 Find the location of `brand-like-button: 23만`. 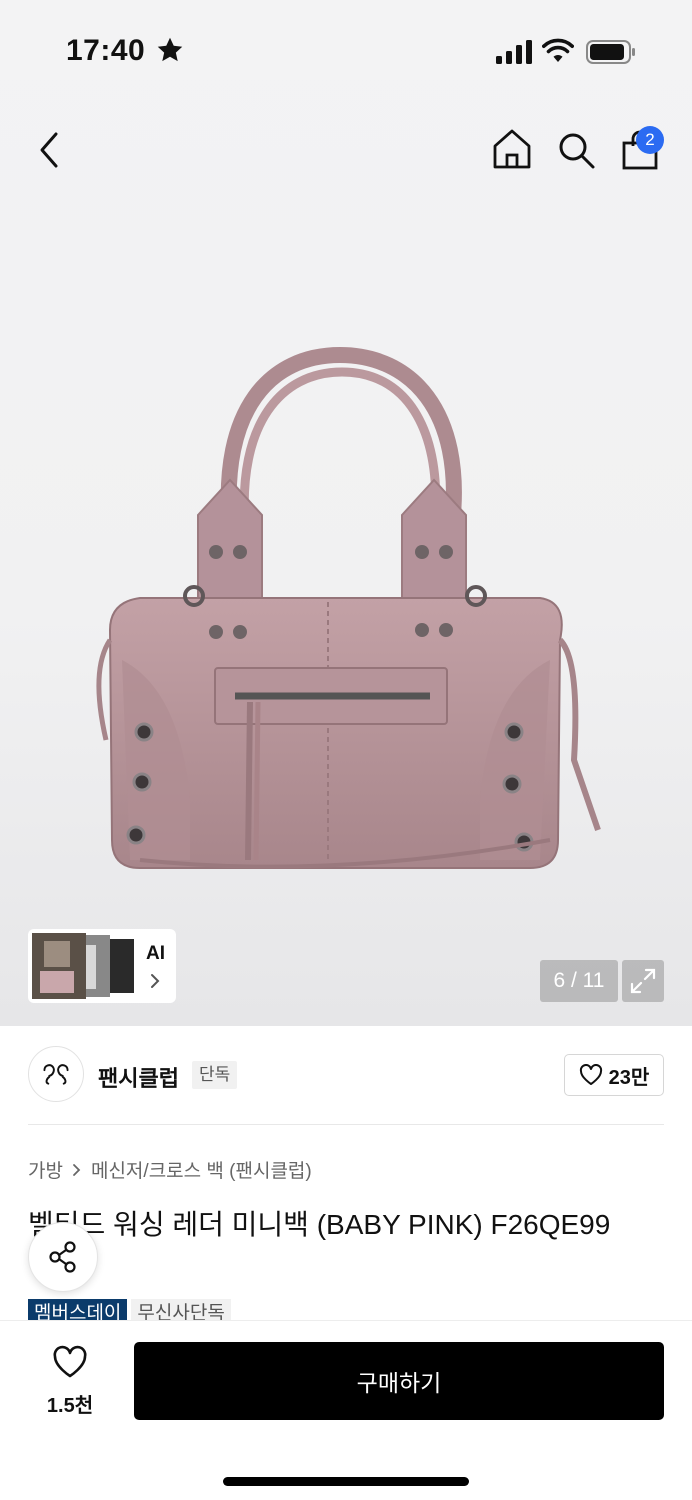

brand-like-button: 23만 is located at coordinates (614, 1075).